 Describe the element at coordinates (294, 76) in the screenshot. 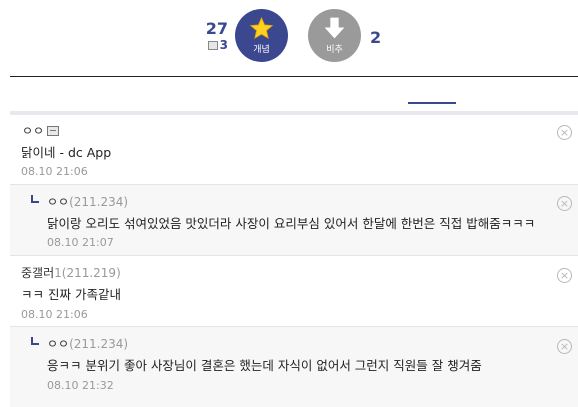

I see `section-divider` at that location.